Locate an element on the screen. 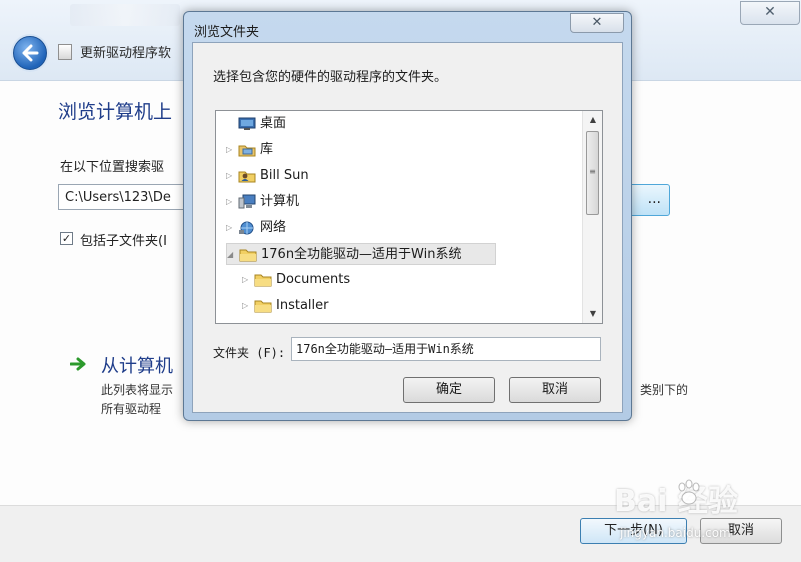 Image resolution: width=801 pixels, height=562 pixels. tree-item-label: Installer is located at coordinates (302, 305).